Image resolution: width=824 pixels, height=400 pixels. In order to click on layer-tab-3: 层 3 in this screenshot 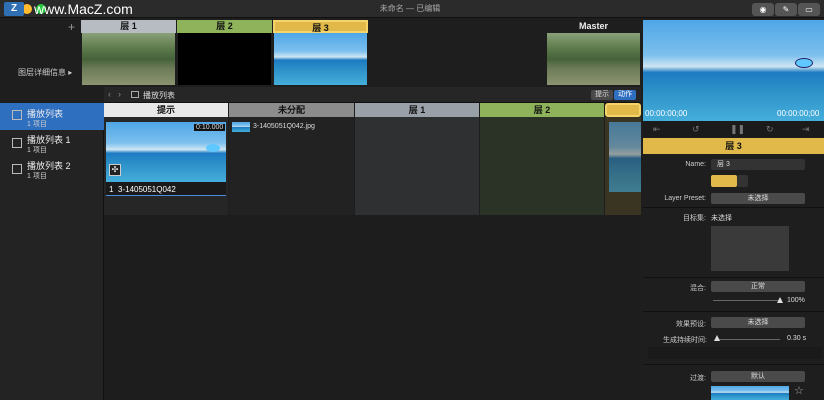, I will do `click(320, 26)`.